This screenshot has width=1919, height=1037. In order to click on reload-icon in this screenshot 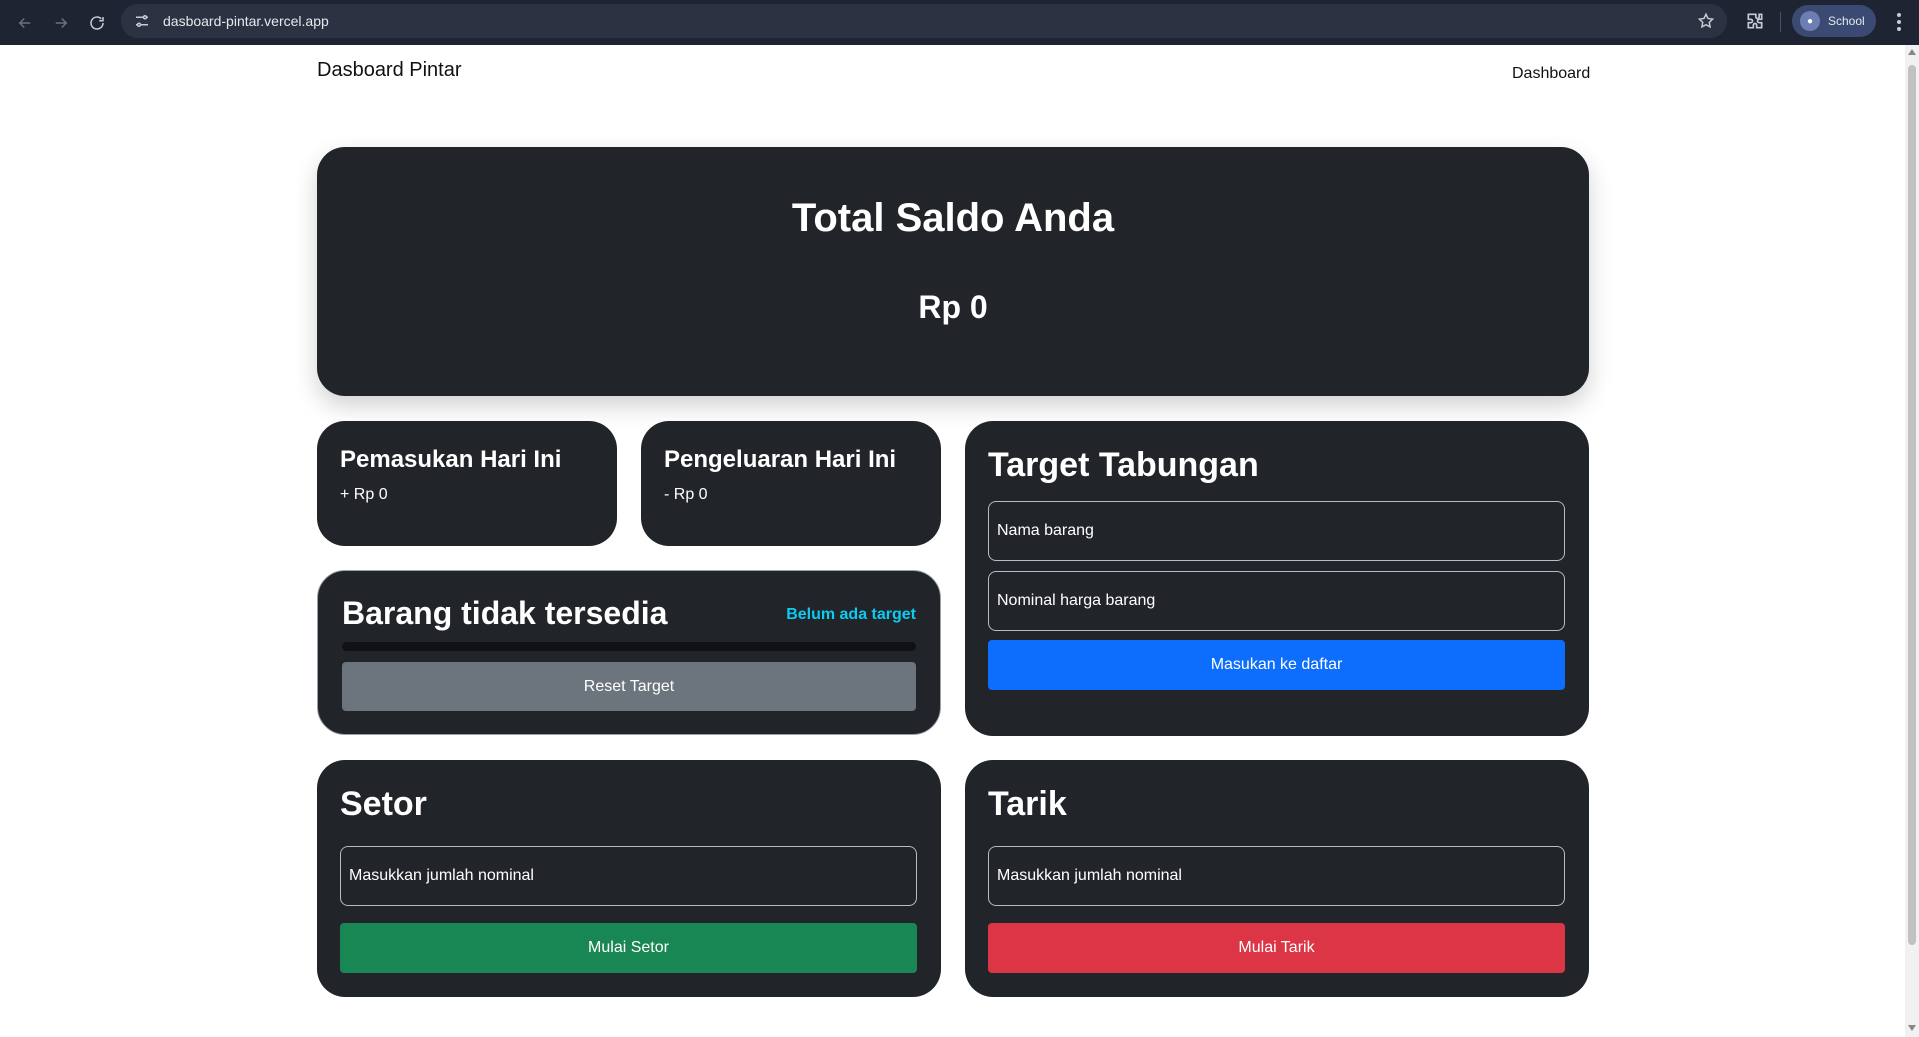, I will do `click(97, 22)`.